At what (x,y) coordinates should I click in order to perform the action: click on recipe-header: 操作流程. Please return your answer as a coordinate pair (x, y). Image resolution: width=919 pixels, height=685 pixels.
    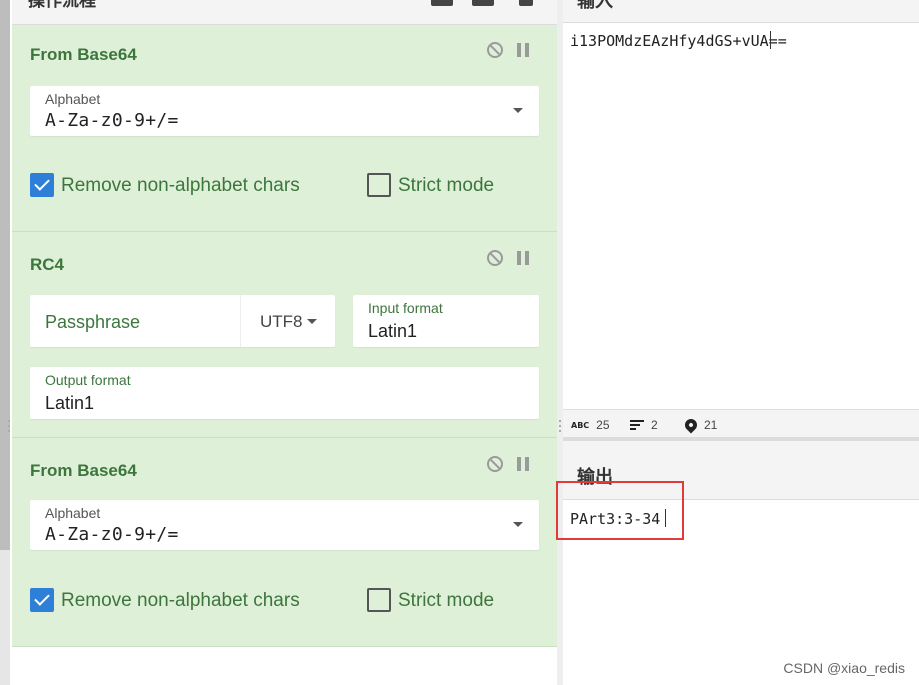
    Looking at the image, I should click on (284, 12).